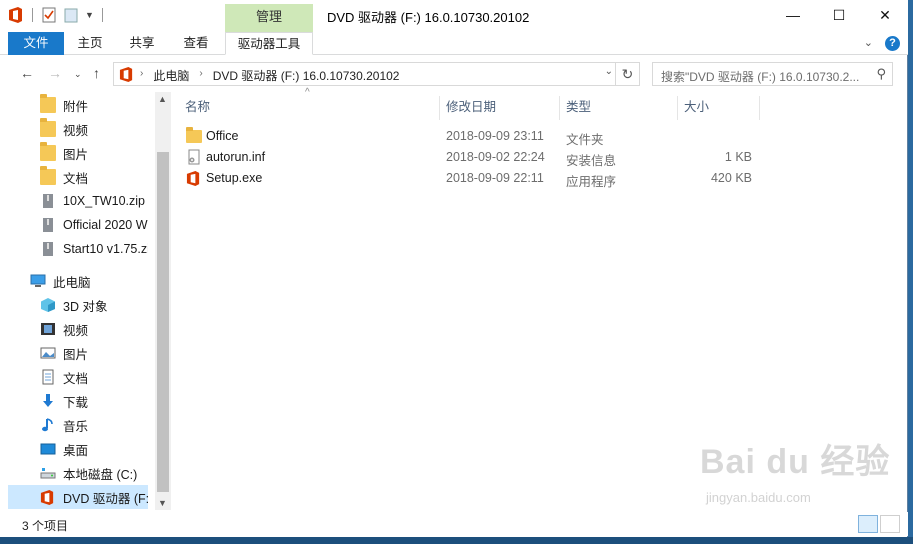  What do you see at coordinates (142, 43) in the screenshot?
I see `tab-share: 共享` at bounding box center [142, 43].